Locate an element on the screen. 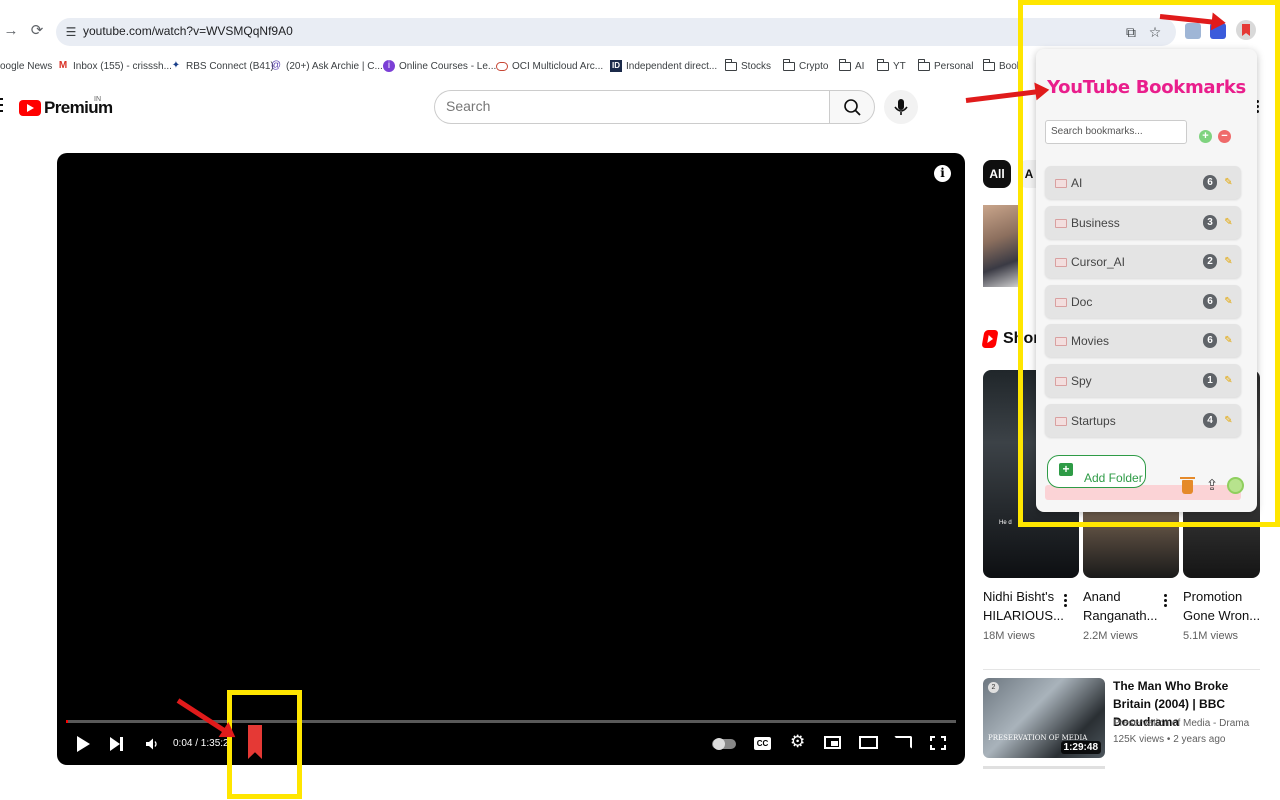  site-settings-icon: ☰ is located at coordinates (71, 32).